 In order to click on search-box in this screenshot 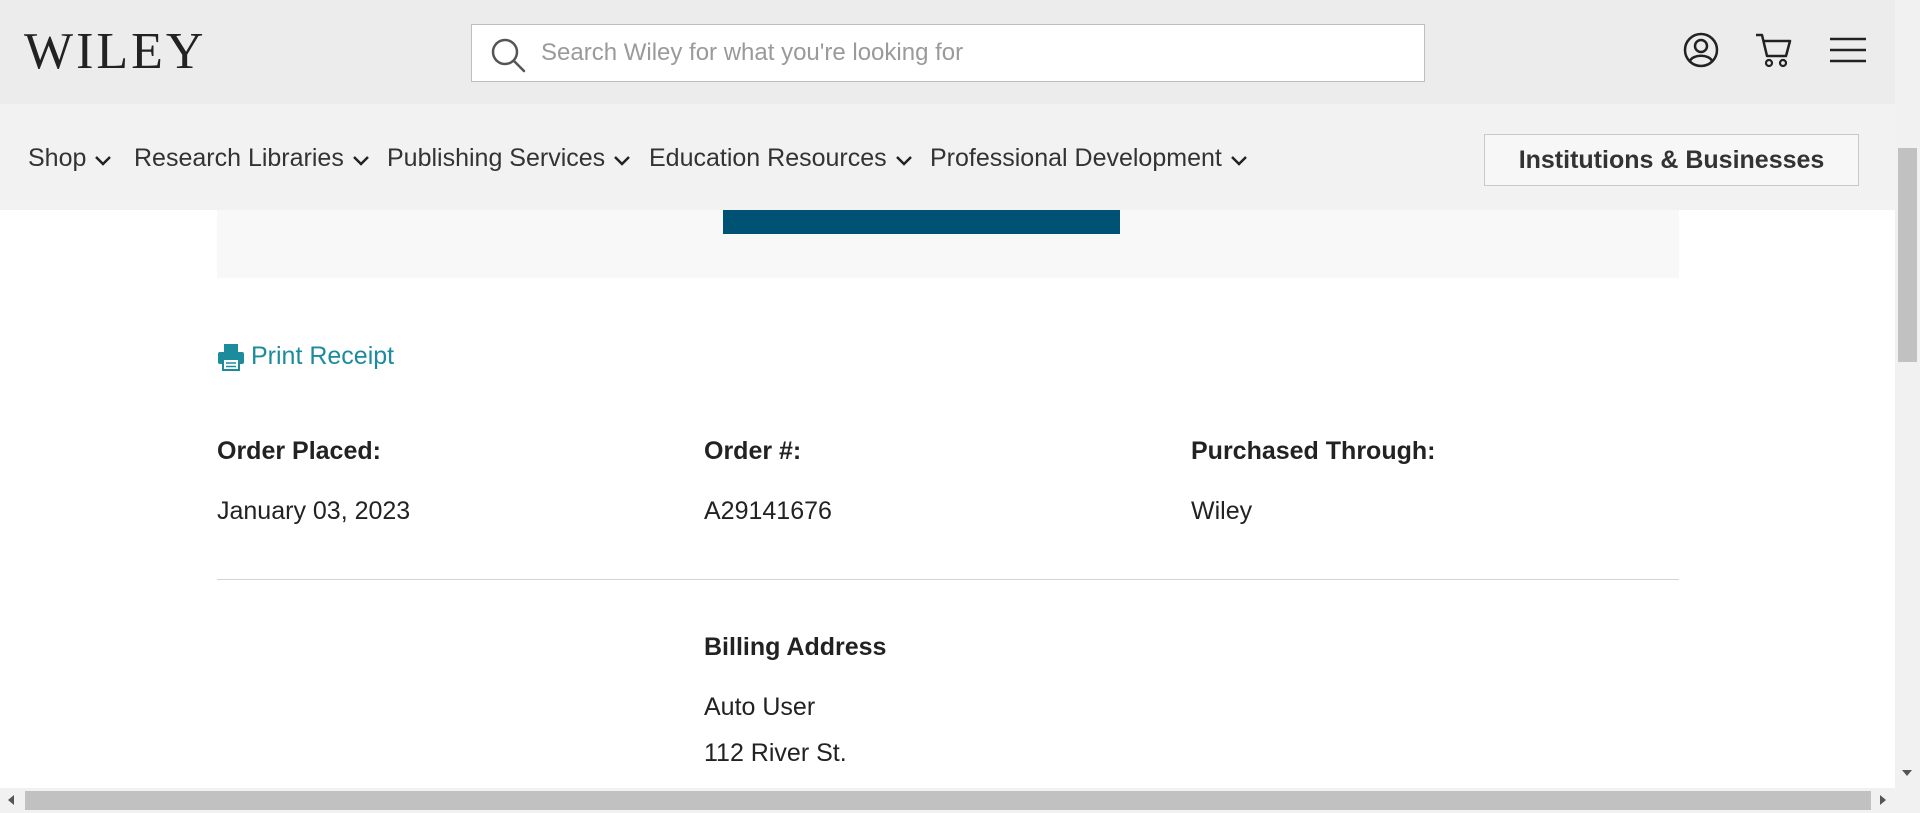, I will do `click(948, 53)`.